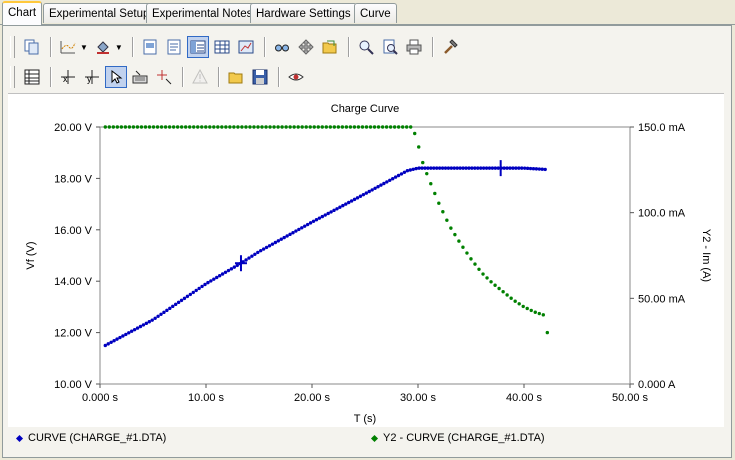 The height and width of the screenshot is (460, 735). What do you see at coordinates (116, 77) in the screenshot?
I see `pointer-select-icon` at bounding box center [116, 77].